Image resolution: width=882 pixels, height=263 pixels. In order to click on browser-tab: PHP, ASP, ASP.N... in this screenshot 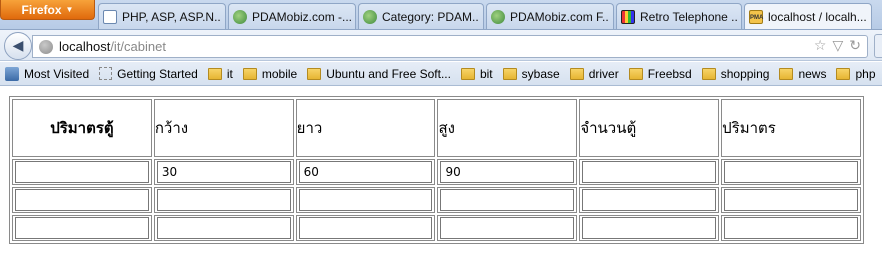, I will do `click(162, 16)`.